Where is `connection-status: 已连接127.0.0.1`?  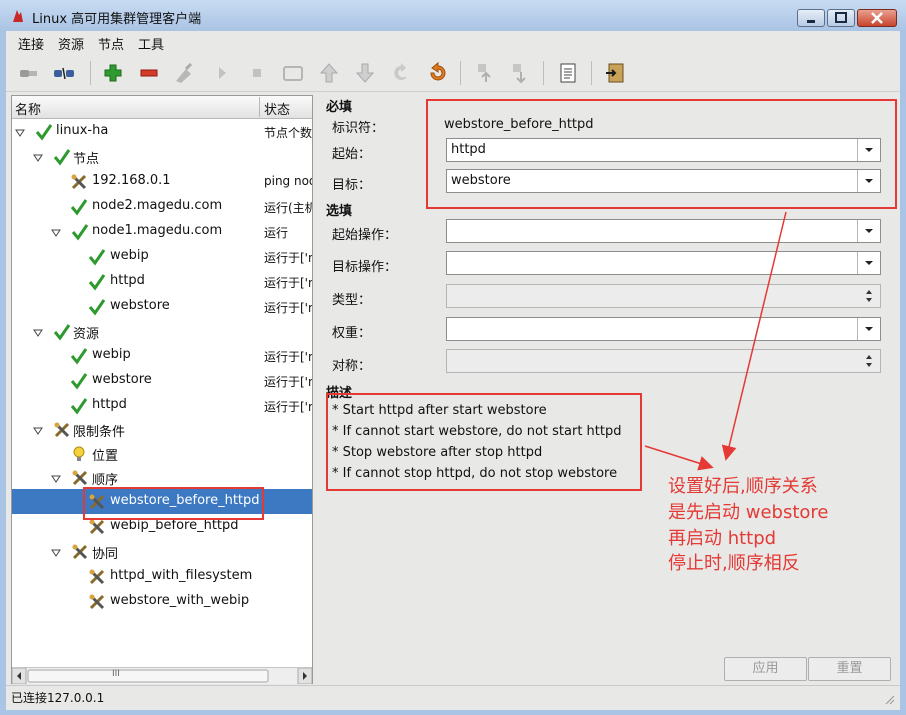 connection-status: 已连接127.0.0.1 is located at coordinates (58, 698).